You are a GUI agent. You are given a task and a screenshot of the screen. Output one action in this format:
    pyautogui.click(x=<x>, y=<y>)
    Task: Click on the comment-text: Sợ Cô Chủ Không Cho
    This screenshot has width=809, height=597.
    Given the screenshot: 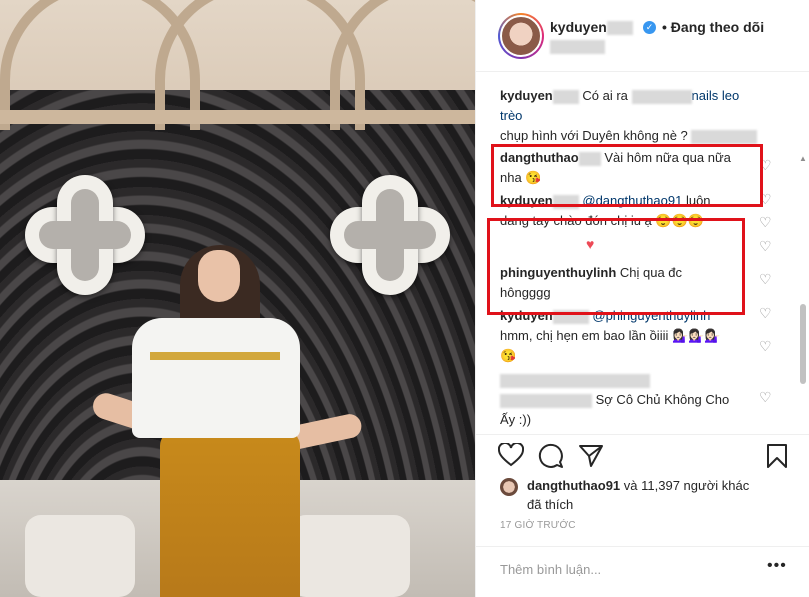 What is the action you would take?
    pyautogui.click(x=662, y=399)
    